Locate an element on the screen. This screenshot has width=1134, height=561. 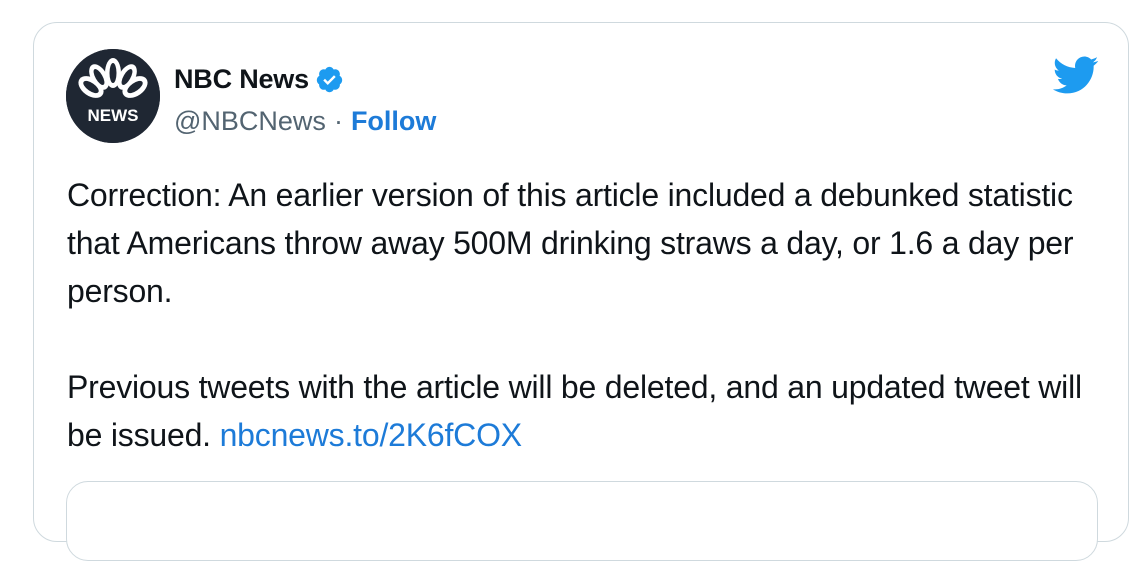
follow-button: Follow is located at coordinates (393, 121).